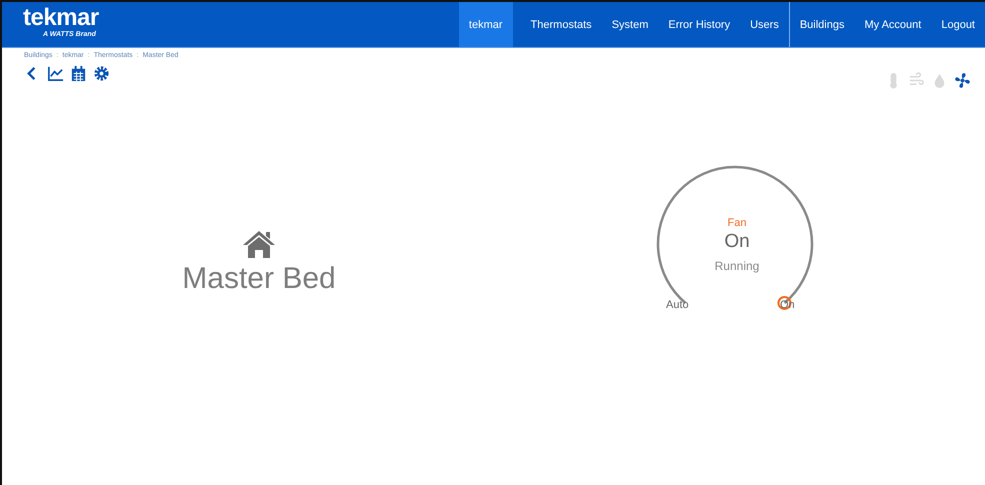  Describe the element at coordinates (764, 24) in the screenshot. I see `nav-tab: Users` at that location.